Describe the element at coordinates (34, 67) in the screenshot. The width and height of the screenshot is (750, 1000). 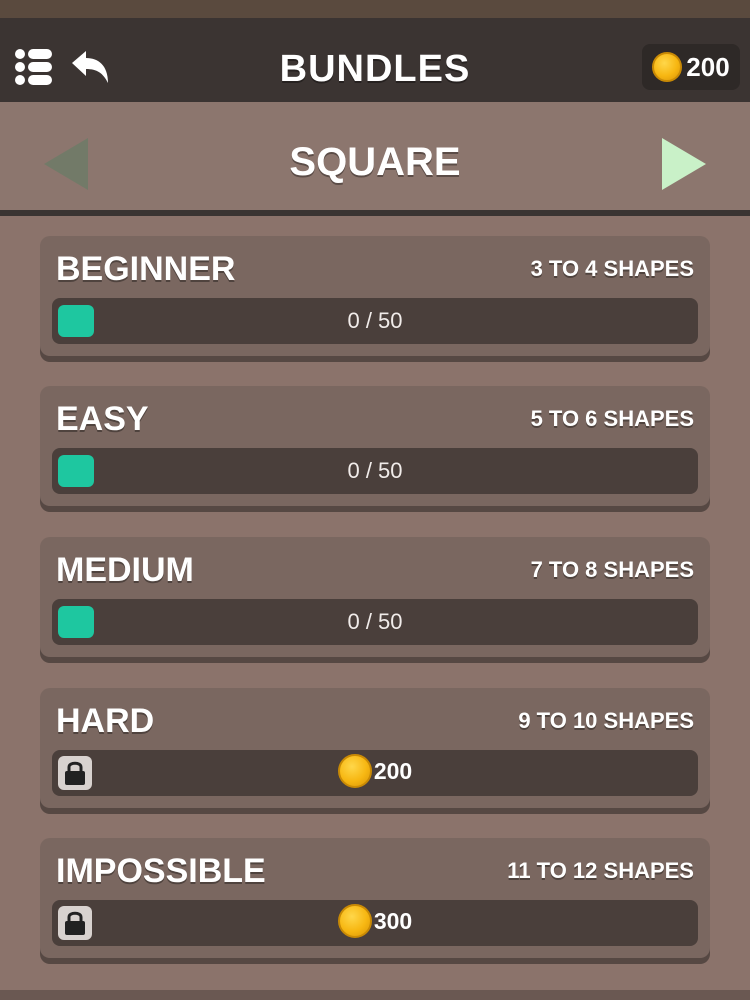
I see `menu-icon` at that location.